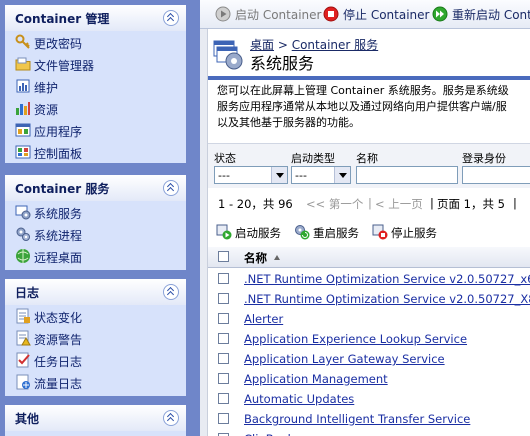 This screenshot has width=530, height=436. I want to click on stop-service-button: 停止服务, so click(409, 232).